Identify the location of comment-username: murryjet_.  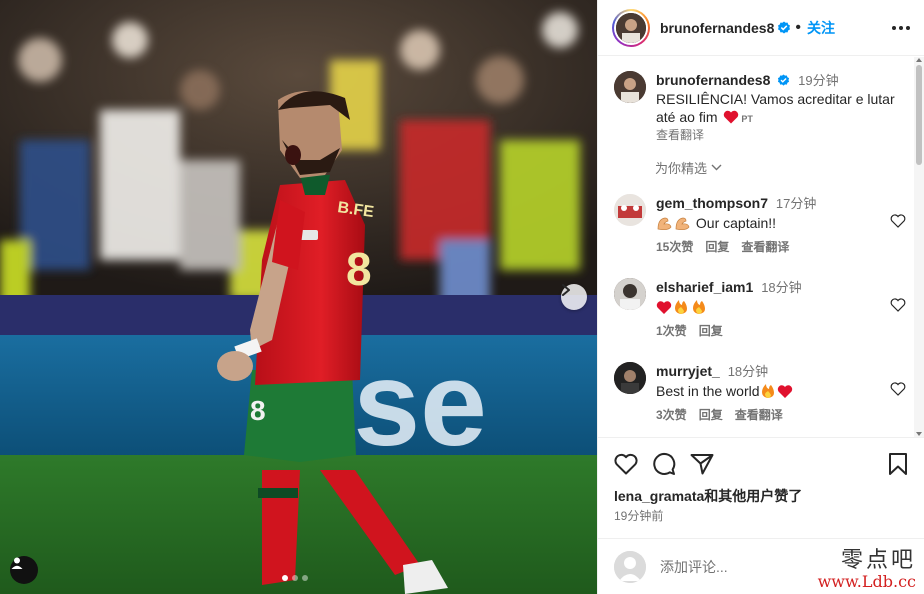
(688, 371).